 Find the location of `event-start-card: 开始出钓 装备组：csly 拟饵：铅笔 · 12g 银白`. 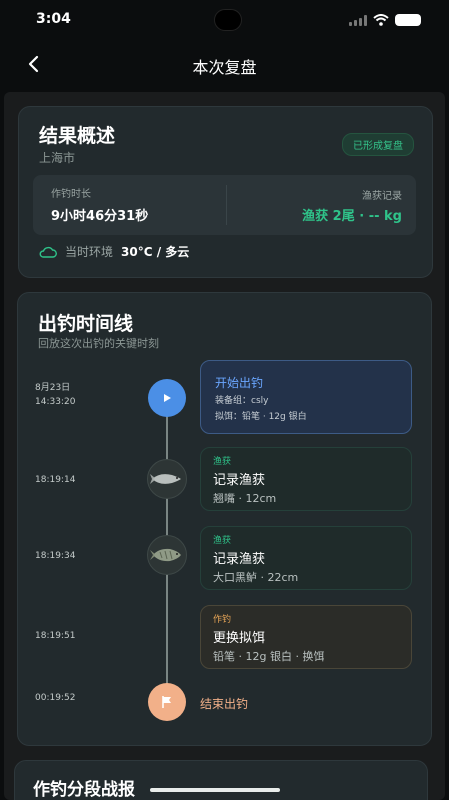

event-start-card: 开始出钓 装备组：csly 拟饵：铅笔 · 12g 银白 is located at coordinates (306, 397).